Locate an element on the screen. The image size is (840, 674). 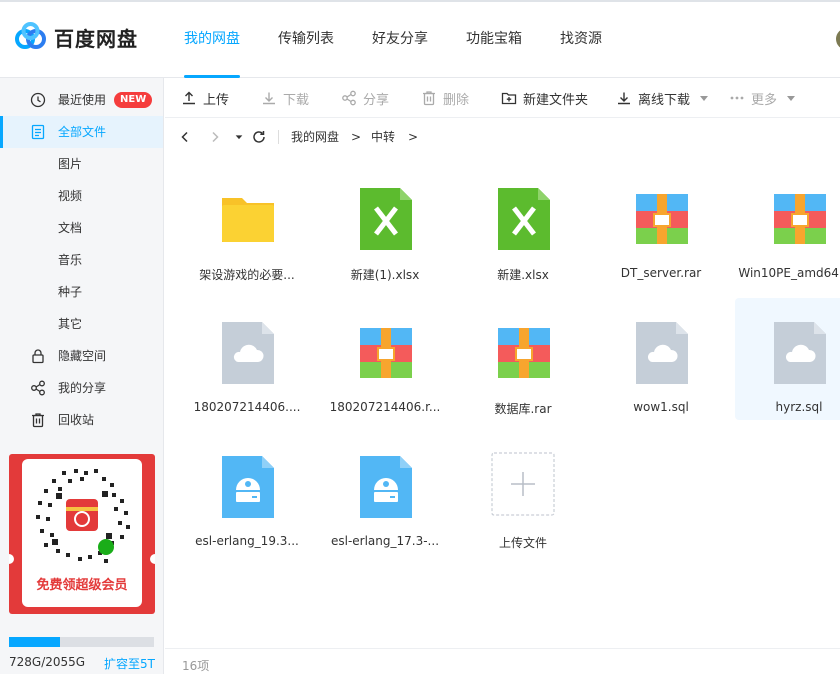
delete-button: 删除 is located at coordinates (445, 98).